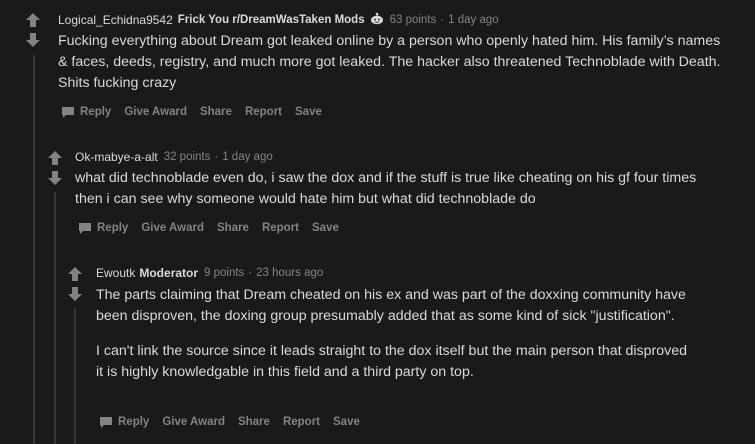  I want to click on comment-points: 32 points, so click(187, 157).